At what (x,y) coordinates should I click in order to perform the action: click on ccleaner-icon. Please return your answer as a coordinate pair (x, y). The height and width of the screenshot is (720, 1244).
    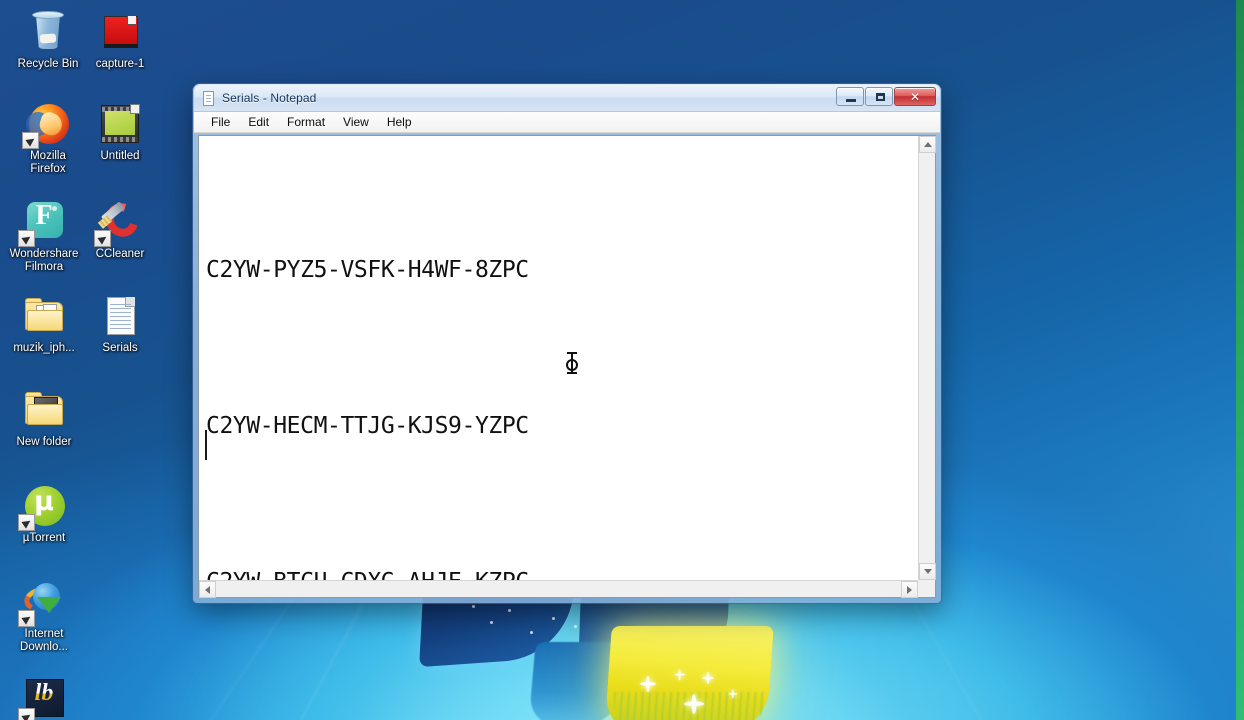
    Looking at the image, I should click on (119, 222).